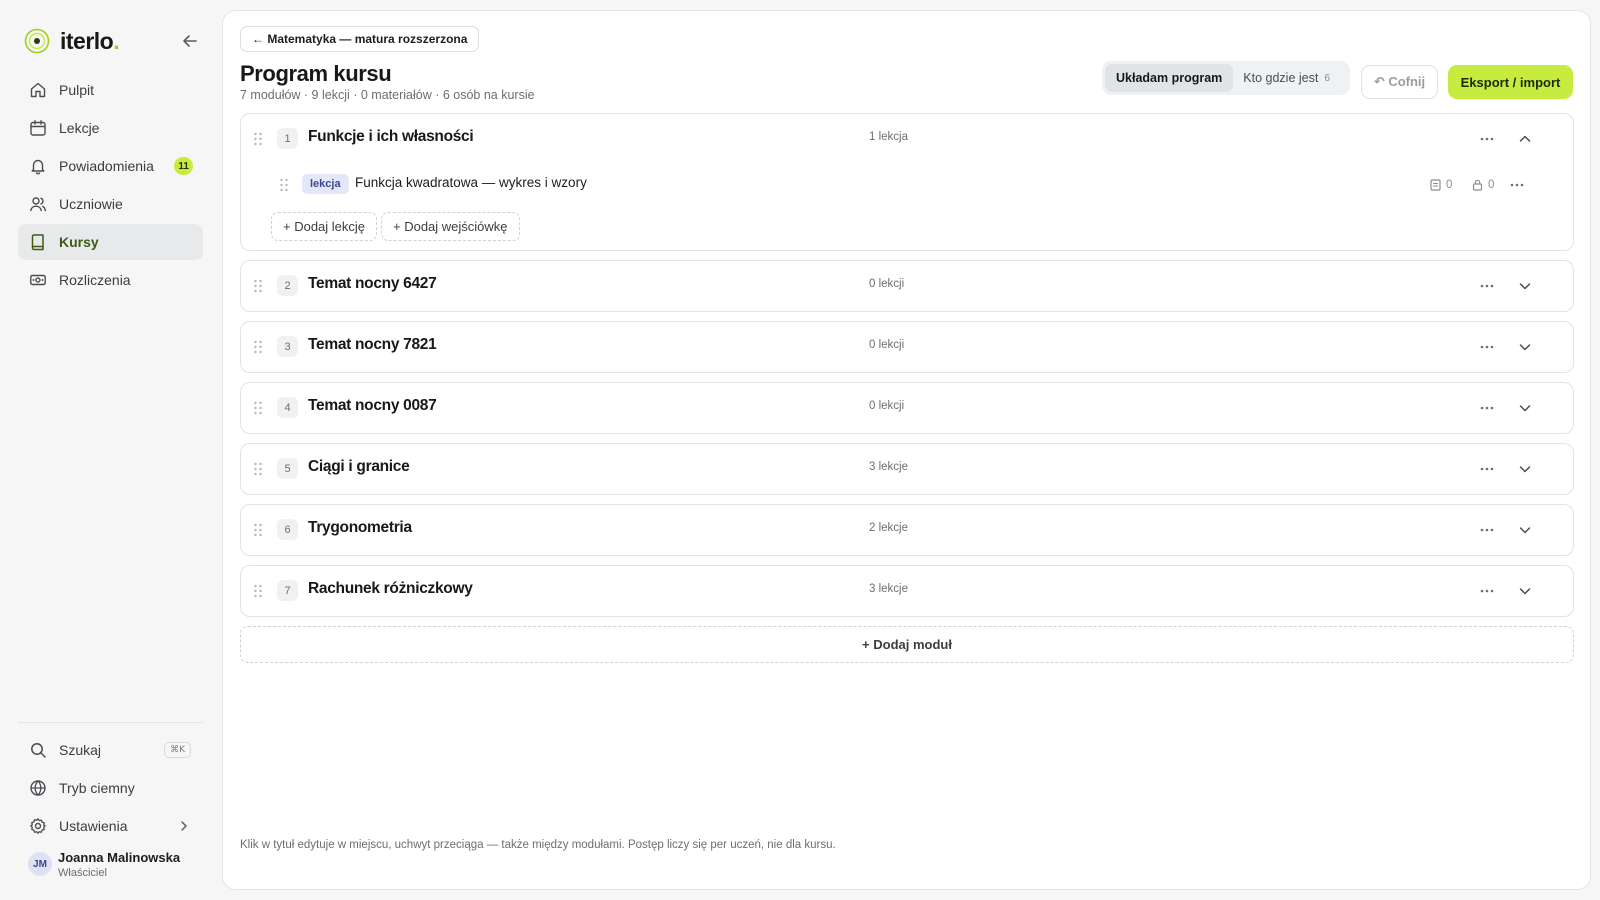 Image resolution: width=1600 pixels, height=900 pixels. I want to click on module-card: 7 Rachunek różniczkowy 3 lekcje, so click(907, 591).